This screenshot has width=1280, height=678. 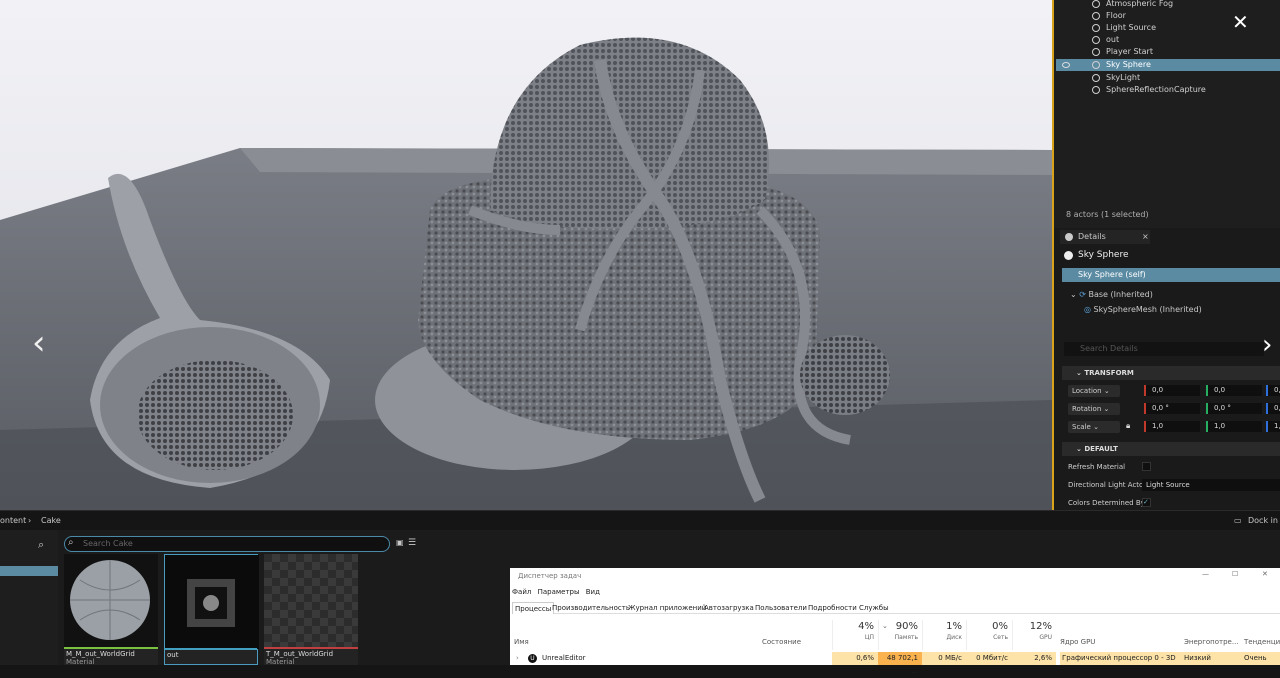 What do you see at coordinates (593, 592) in the screenshot?
I see `menu-view: Вид` at bounding box center [593, 592].